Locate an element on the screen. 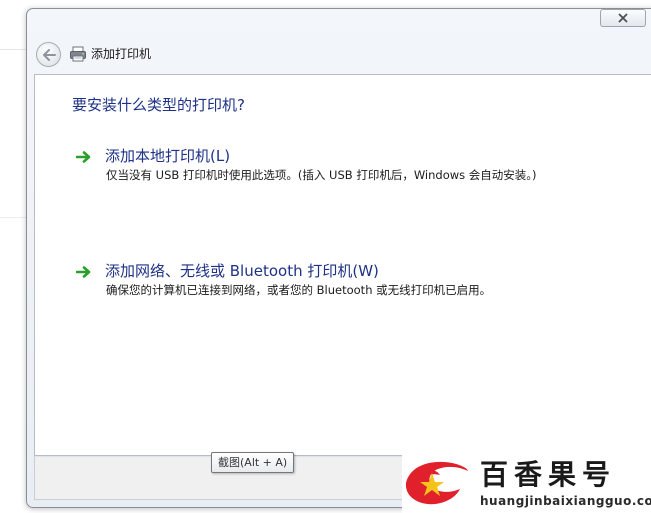  printer-icon is located at coordinates (78, 54).